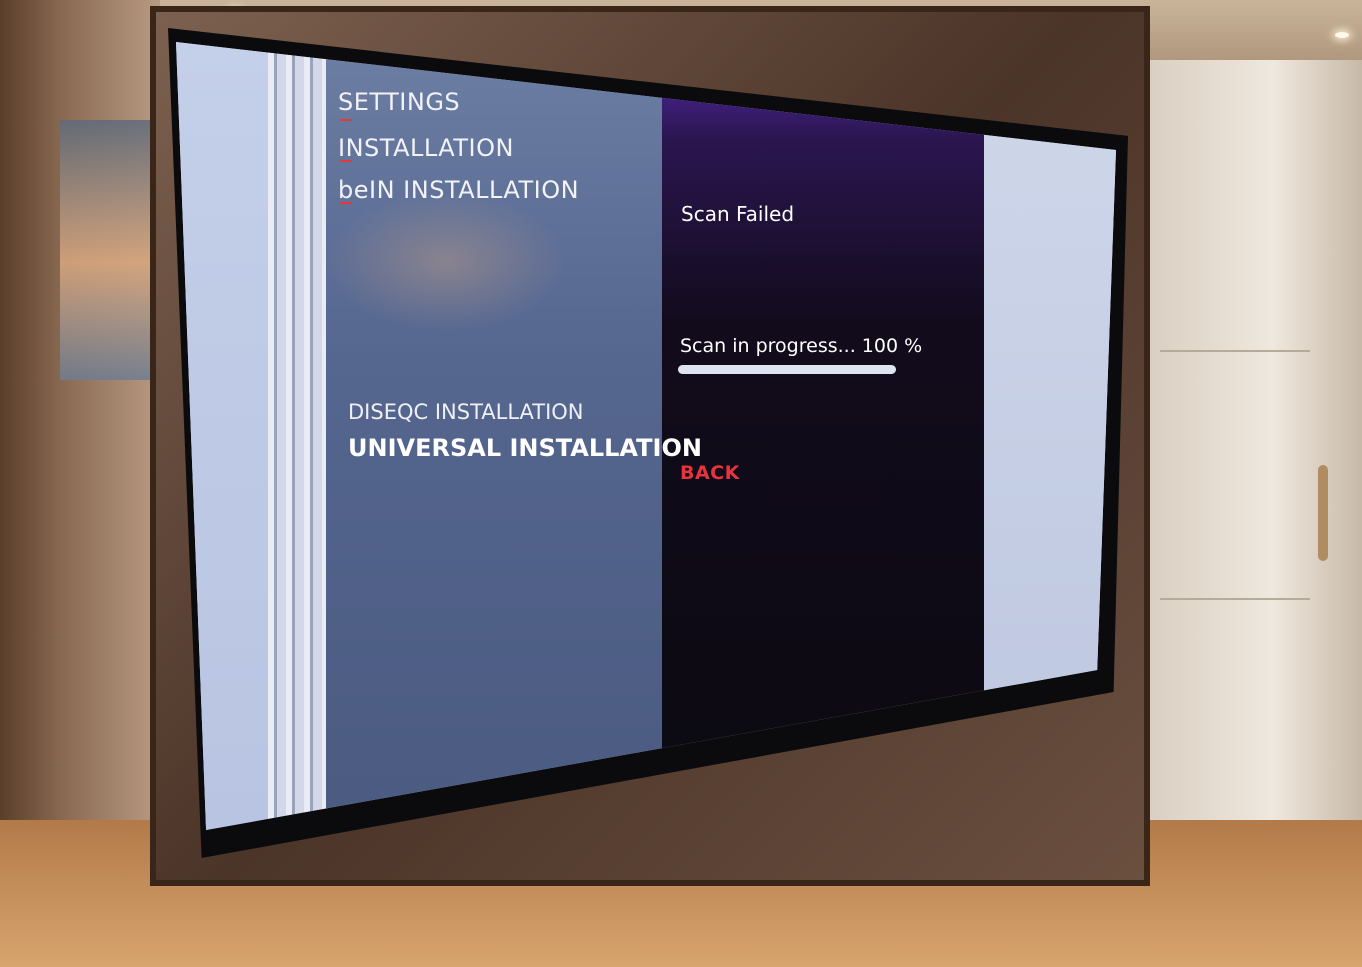  I want to click on menu-item-diseqc-installation: DISEQC INSTALLATION, so click(466, 412).